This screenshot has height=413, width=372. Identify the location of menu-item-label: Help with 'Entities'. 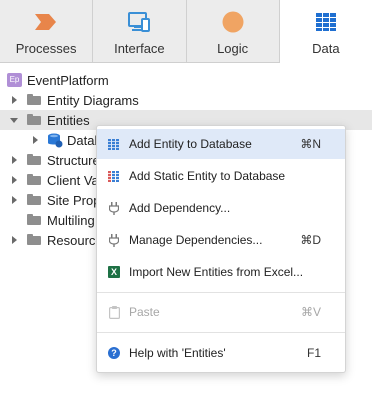
(177, 353).